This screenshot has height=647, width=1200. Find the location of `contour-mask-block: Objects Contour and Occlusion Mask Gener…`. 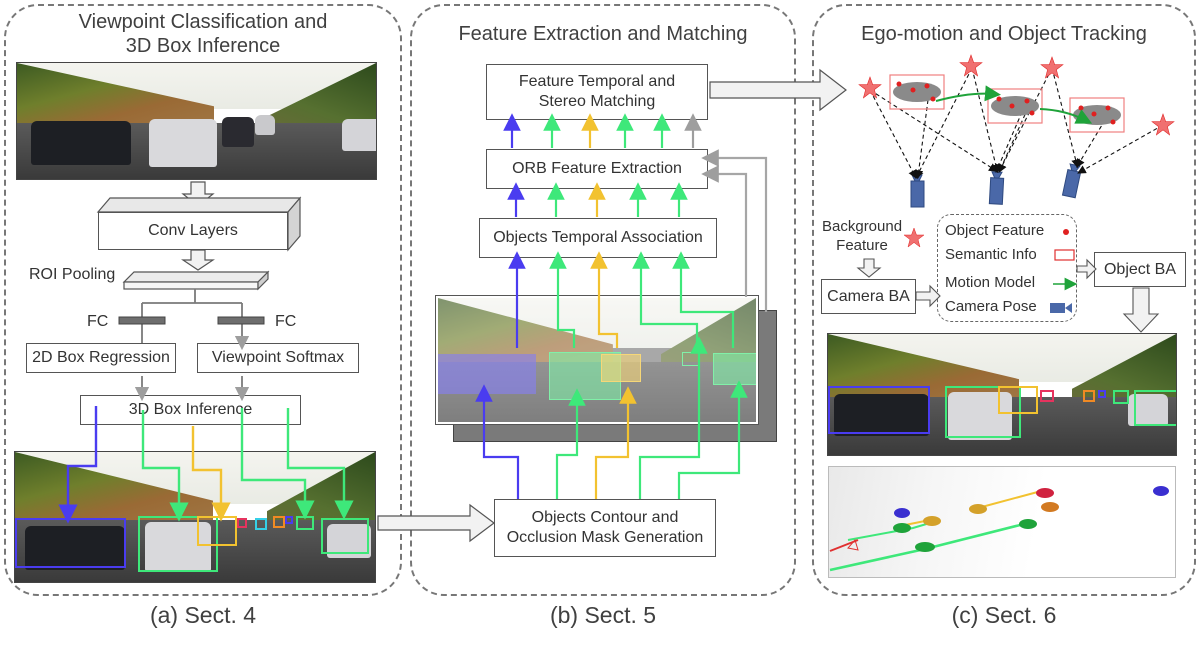

contour-mask-block: Objects Contour and Occlusion Mask Gener… is located at coordinates (605, 528).